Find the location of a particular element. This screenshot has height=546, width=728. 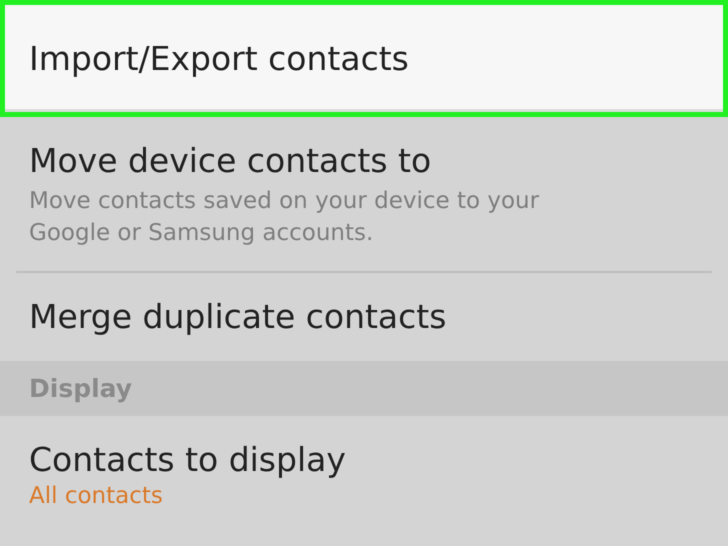

item-value: All contacts is located at coordinates (96, 496).